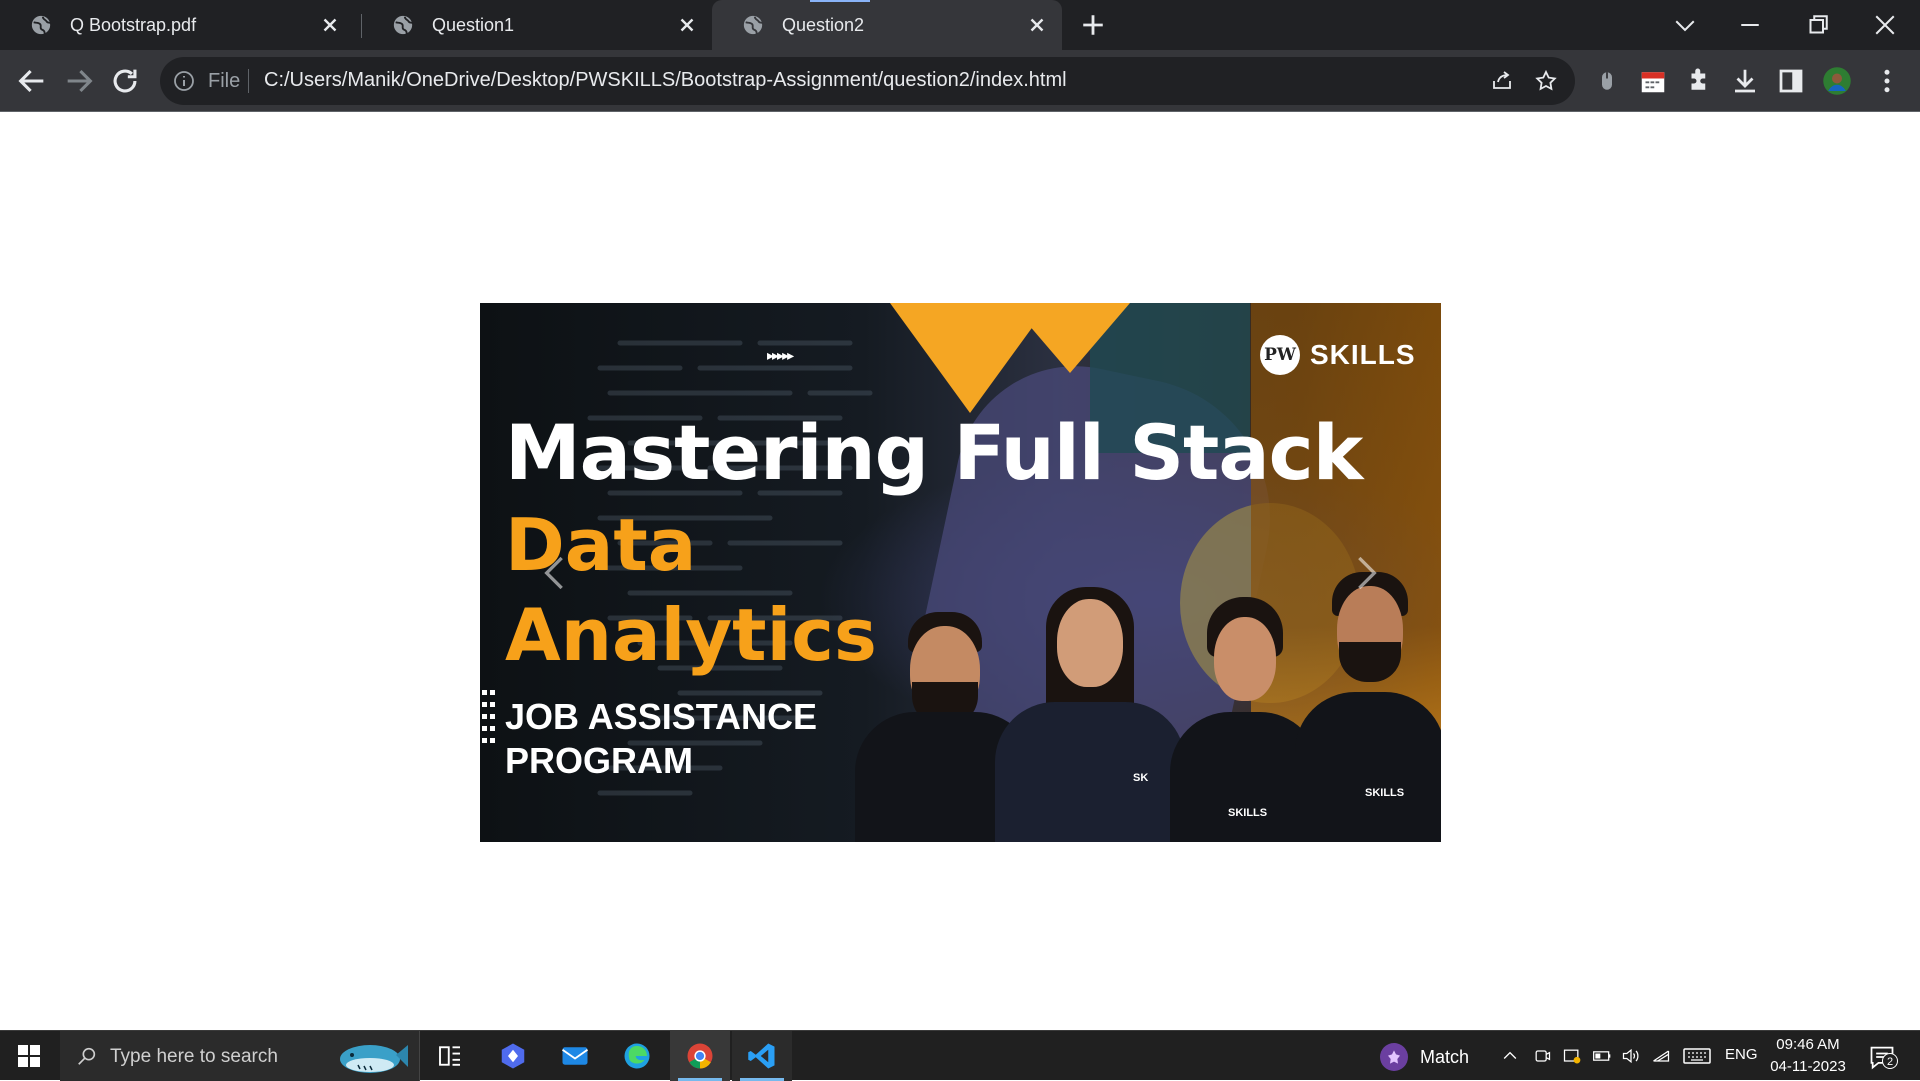  I want to click on volume-icon, so click(1631, 1056).